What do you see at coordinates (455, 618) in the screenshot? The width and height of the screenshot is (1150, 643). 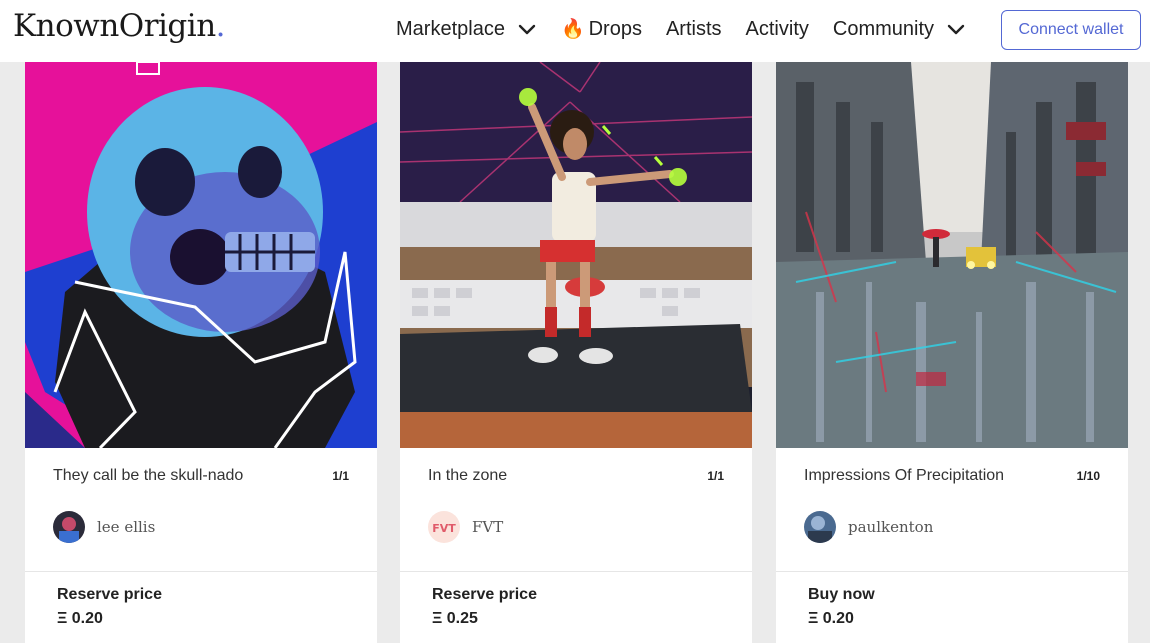 I see `price-value: Ξ 0.25` at bounding box center [455, 618].